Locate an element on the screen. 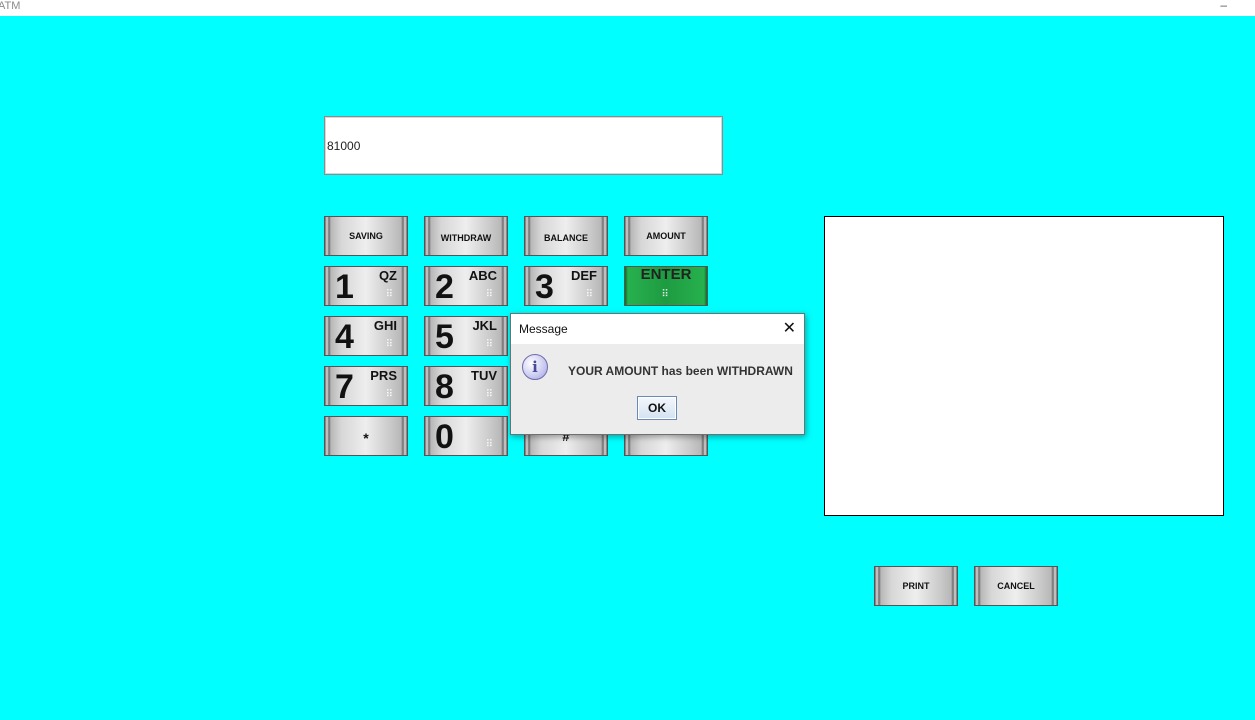 This screenshot has height=720, width=1255. ok-button: OK is located at coordinates (657, 408).